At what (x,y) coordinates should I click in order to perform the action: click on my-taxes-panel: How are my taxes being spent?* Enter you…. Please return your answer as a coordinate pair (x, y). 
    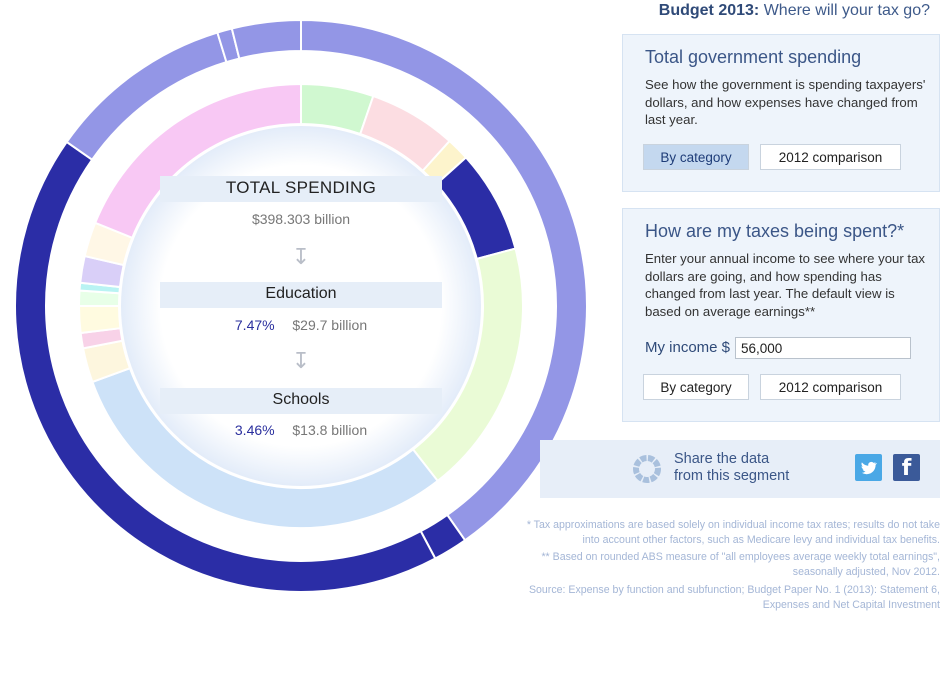
    Looking at the image, I should click on (781, 315).